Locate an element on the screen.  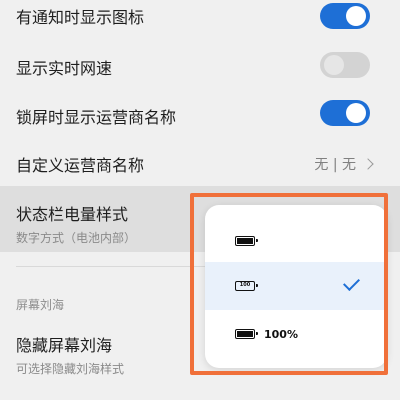
realtime-speed-toggle is located at coordinates (345, 65).